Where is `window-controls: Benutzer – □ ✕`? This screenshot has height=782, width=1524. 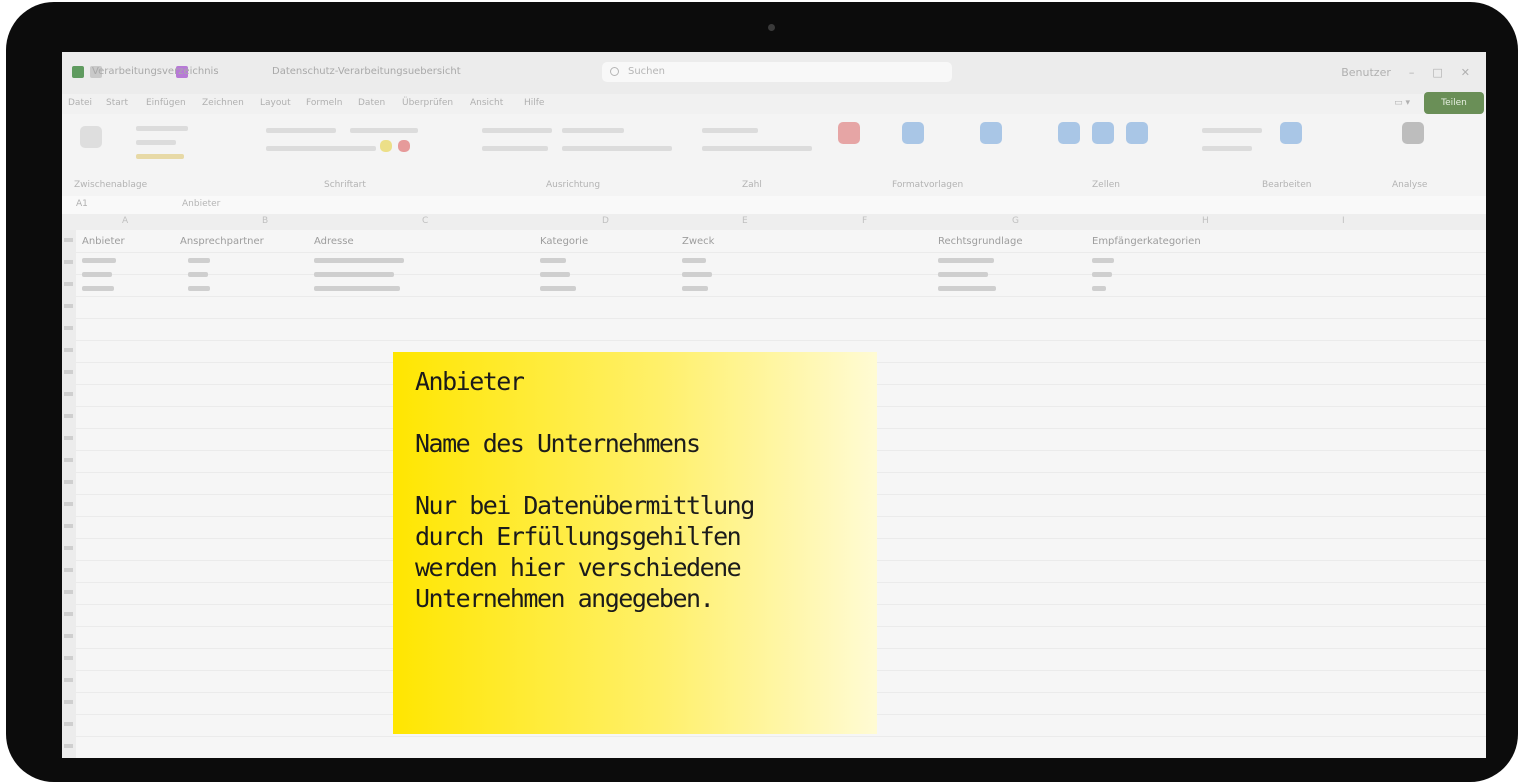
window-controls: Benutzer – □ ✕ is located at coordinates (1405, 72).